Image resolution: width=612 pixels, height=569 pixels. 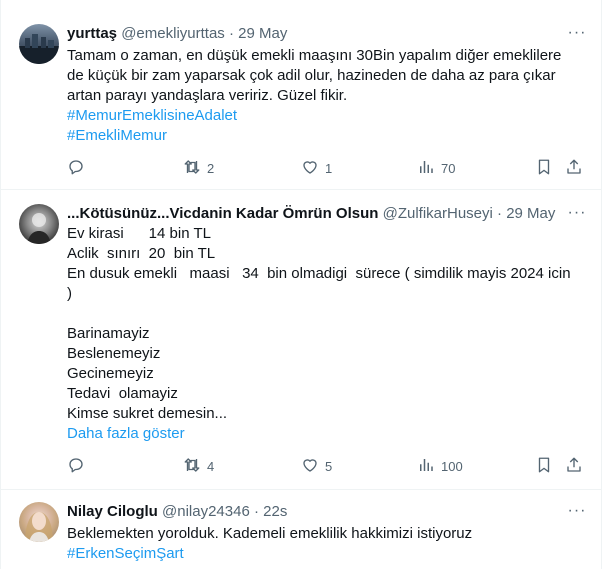 What do you see at coordinates (108, 333) in the screenshot?
I see `tweet-line: Barinamayiz` at bounding box center [108, 333].